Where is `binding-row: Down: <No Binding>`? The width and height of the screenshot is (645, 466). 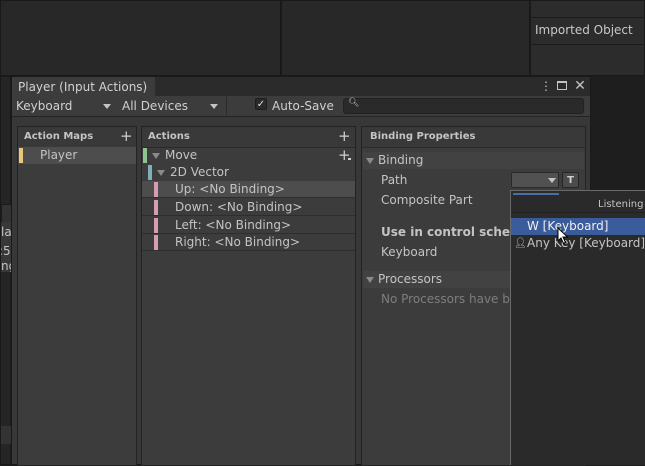
binding-row: Down: <No Binding> is located at coordinates (248, 207).